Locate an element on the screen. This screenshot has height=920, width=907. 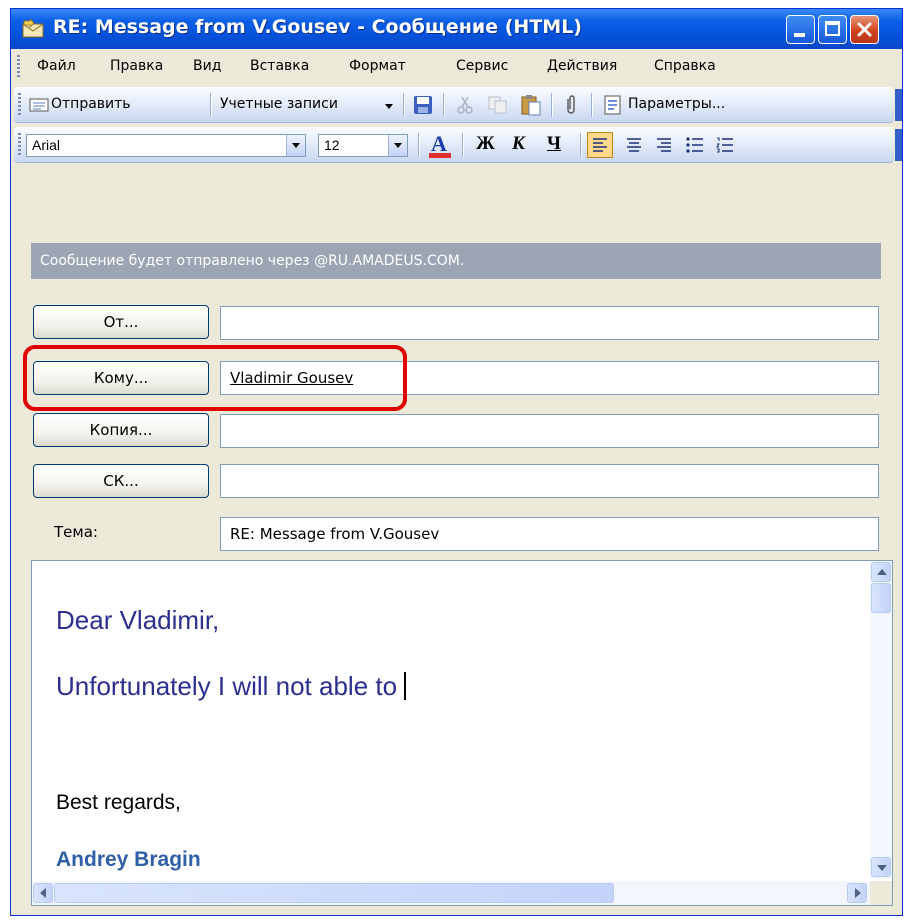
scroll-left-button is located at coordinates (43, 893).